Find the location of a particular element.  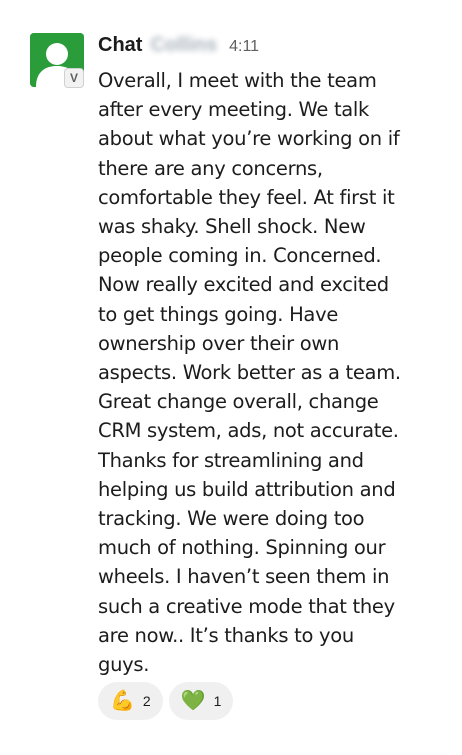

message-text-line: Thanks for streamlining and is located at coordinates (231, 460).